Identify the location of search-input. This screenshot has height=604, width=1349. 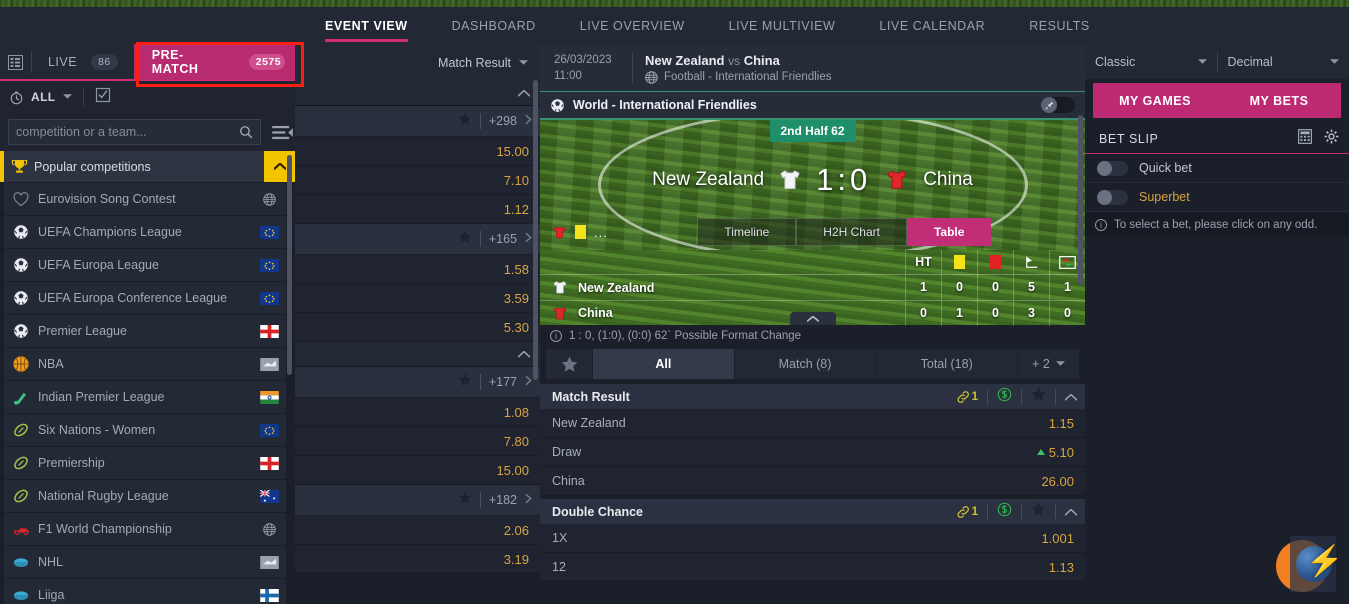
(127, 132).